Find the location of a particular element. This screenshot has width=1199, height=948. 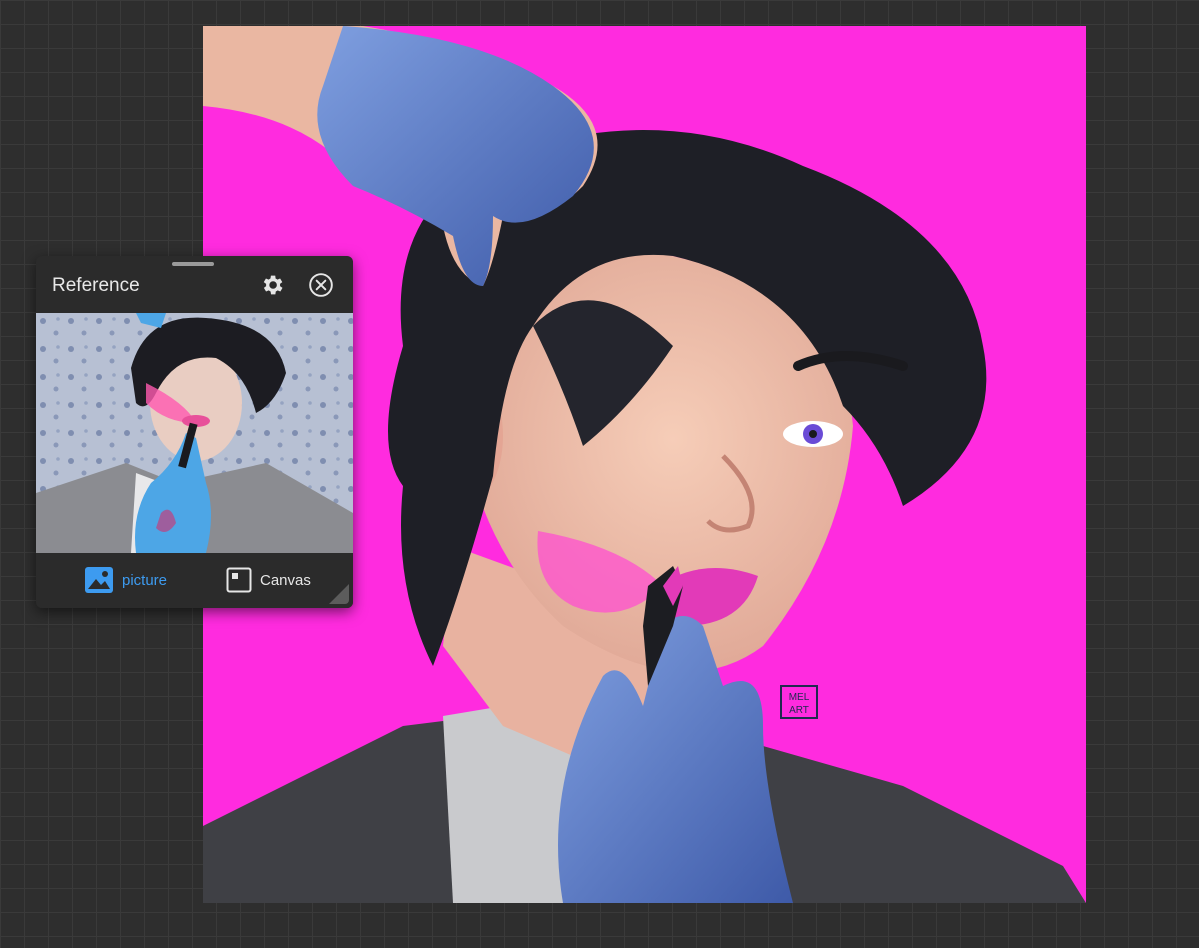

reference-title: Reference is located at coordinates (96, 285).